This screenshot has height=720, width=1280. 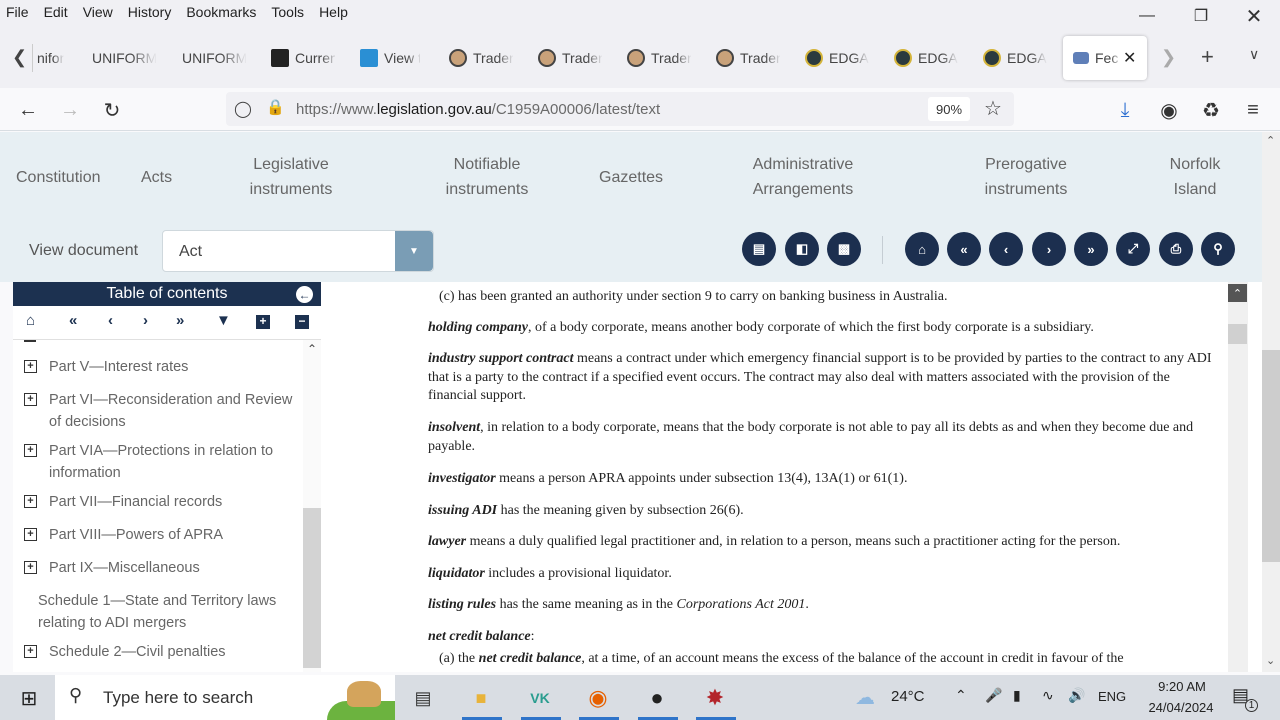 I want to click on forward-button: →, so click(x=70, y=110).